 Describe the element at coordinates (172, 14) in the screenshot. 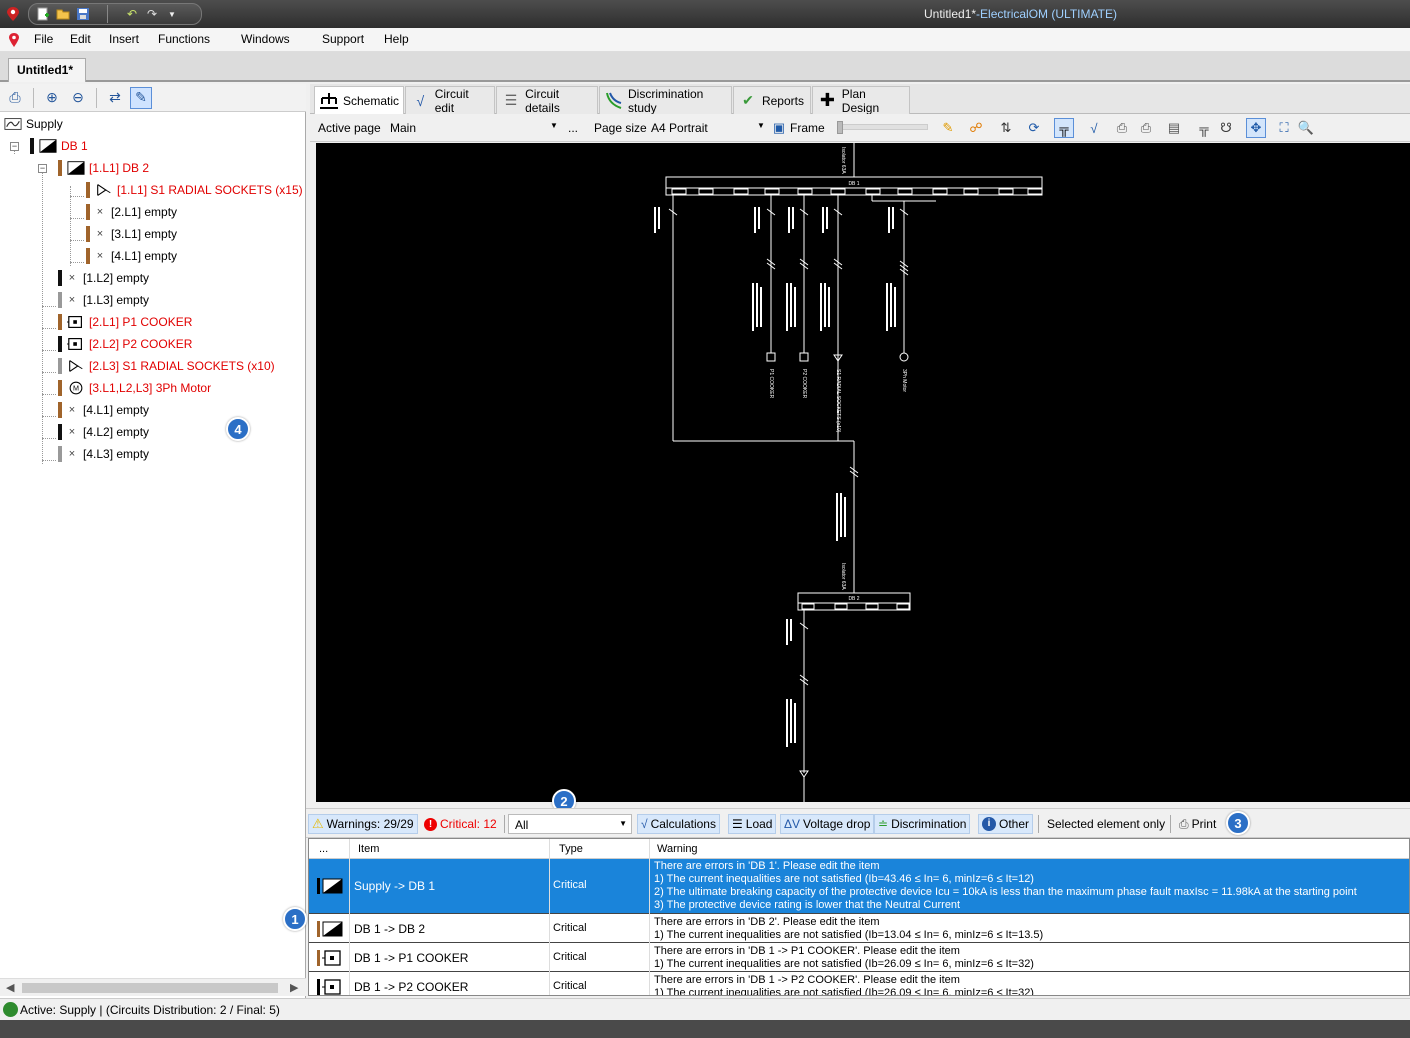

I see `dropdown-icon: ▼` at that location.